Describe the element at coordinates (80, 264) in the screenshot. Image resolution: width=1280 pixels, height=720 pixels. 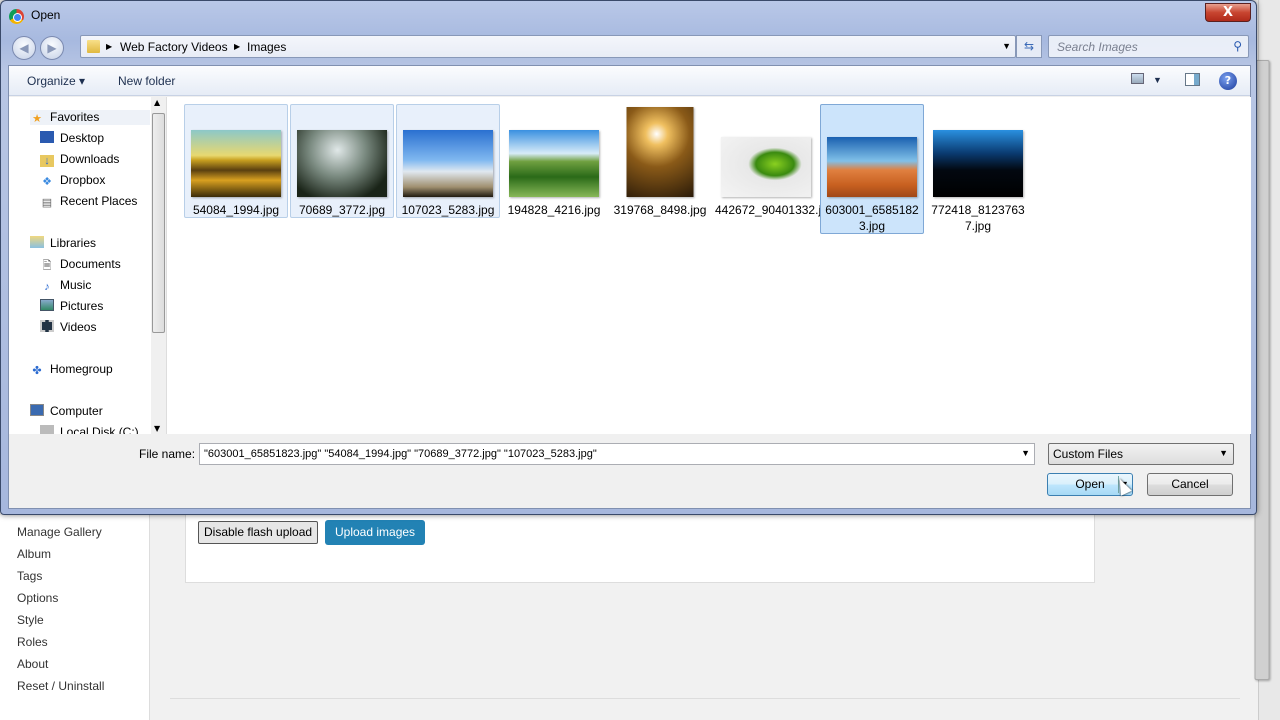
I see `nav-documents: 🗎 Documents` at that location.